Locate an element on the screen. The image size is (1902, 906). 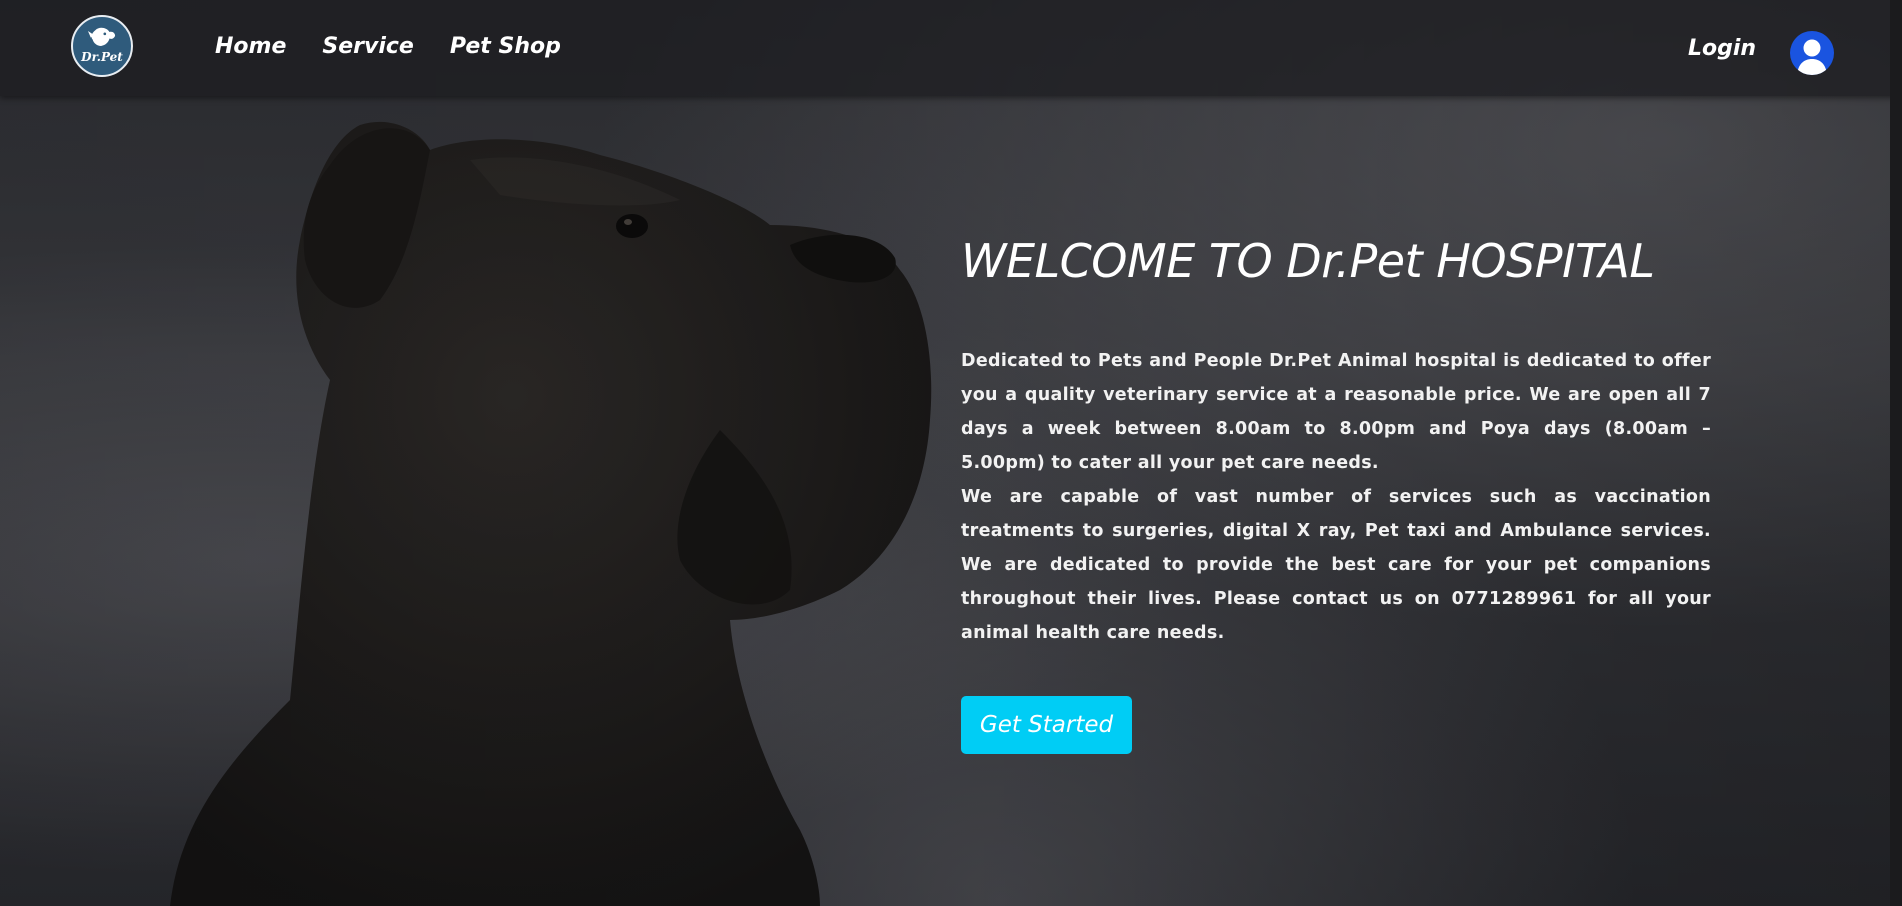
get-started-button: Get Started is located at coordinates (1046, 724).